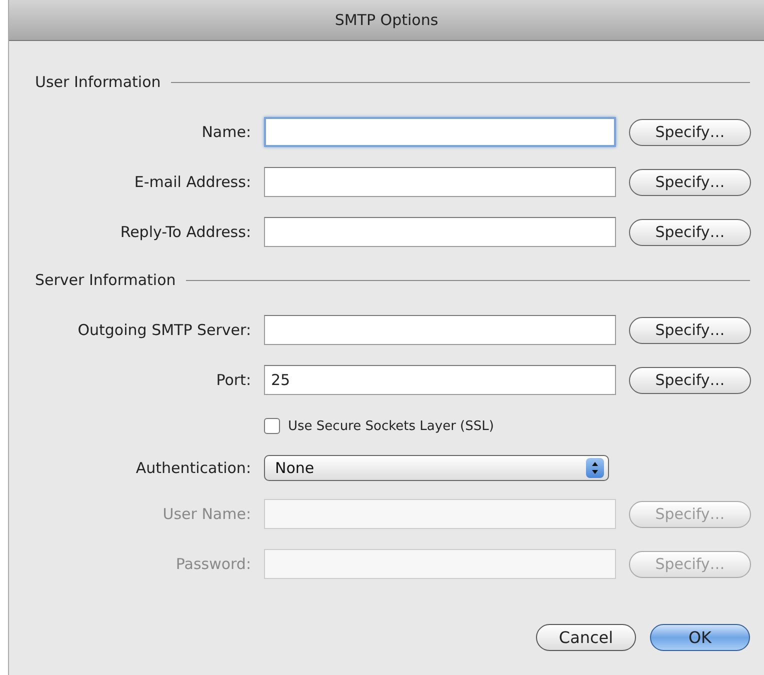 This screenshot has width=764, height=675. What do you see at coordinates (192, 182) in the screenshot?
I see `field-label: E-mail Address:` at bounding box center [192, 182].